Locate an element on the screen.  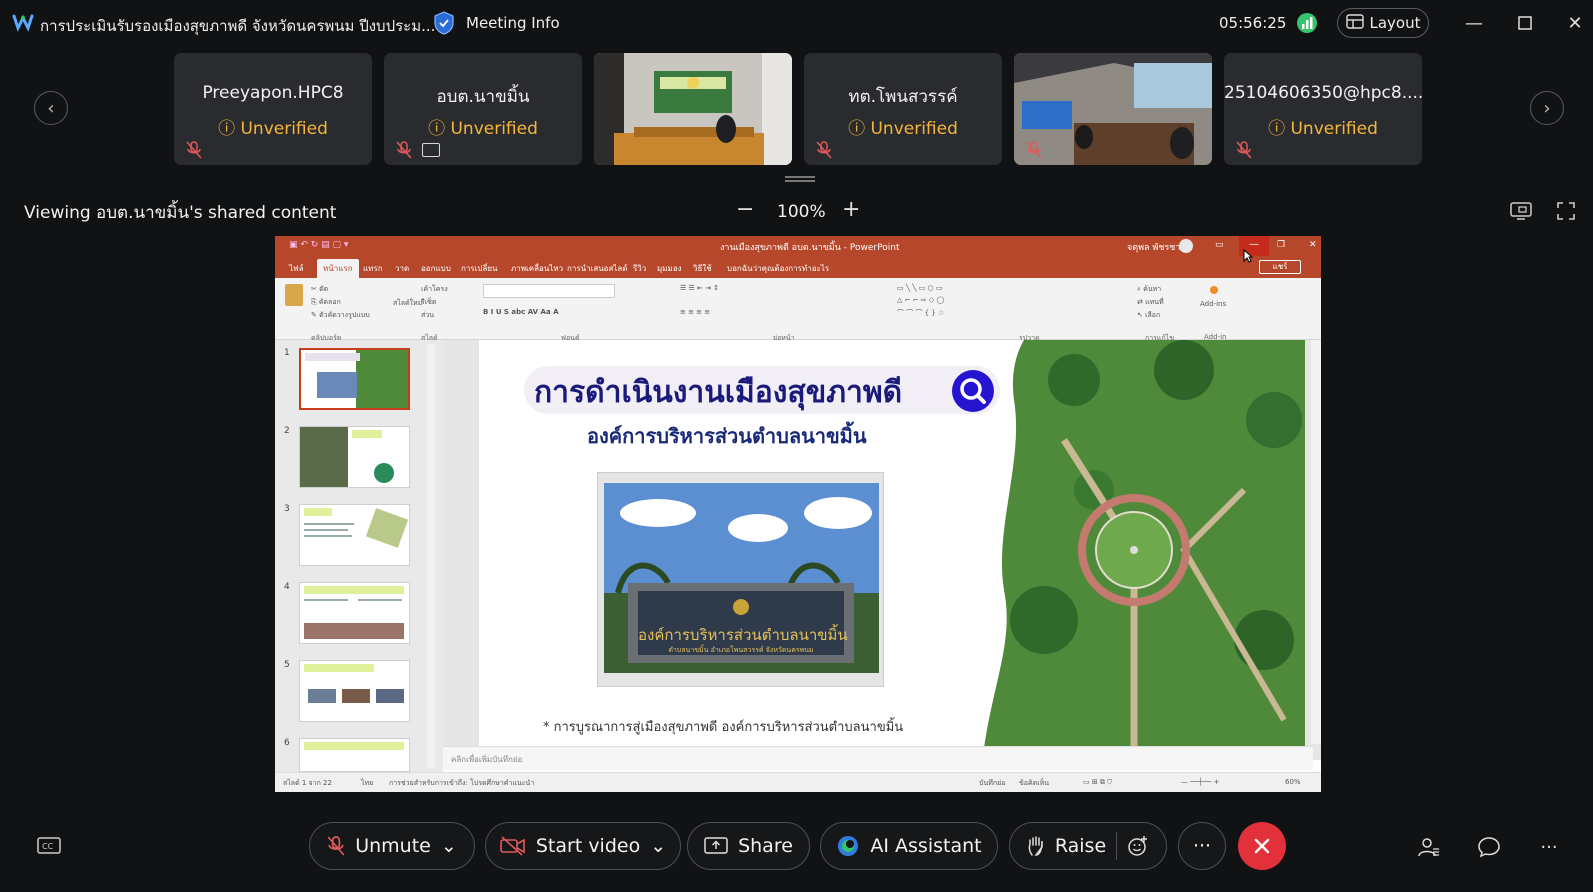
minimize-window-icon: — is located at coordinates (1474, 23).